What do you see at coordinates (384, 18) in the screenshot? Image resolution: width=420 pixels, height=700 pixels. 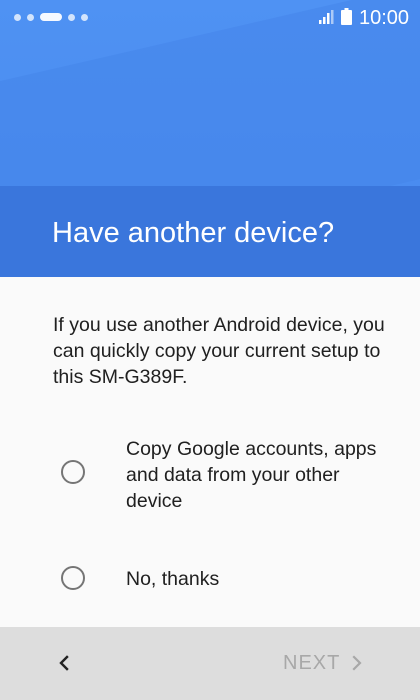 I see `status-time: 10:00` at bounding box center [384, 18].